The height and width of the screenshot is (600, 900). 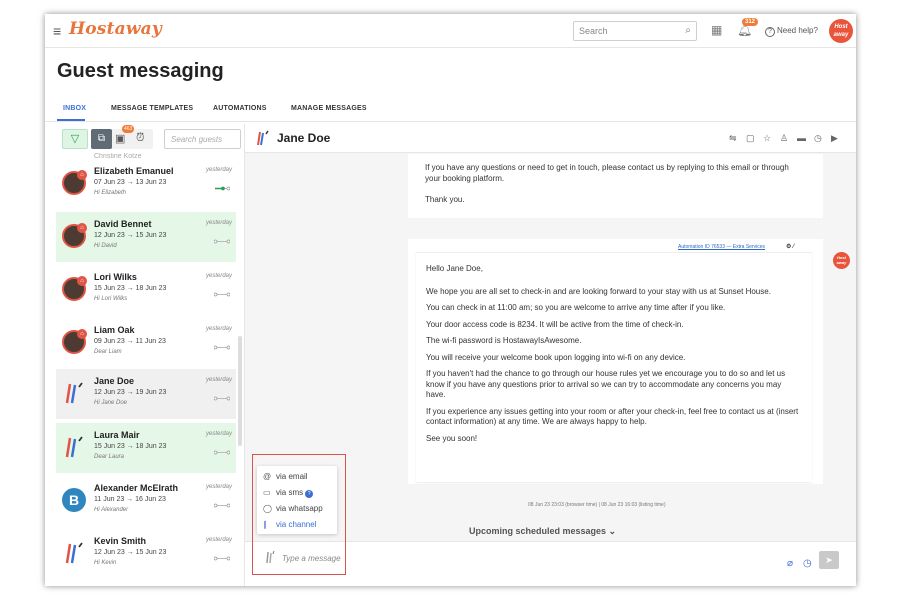 I want to click on menu-icon: ≡, so click(x=57, y=31).